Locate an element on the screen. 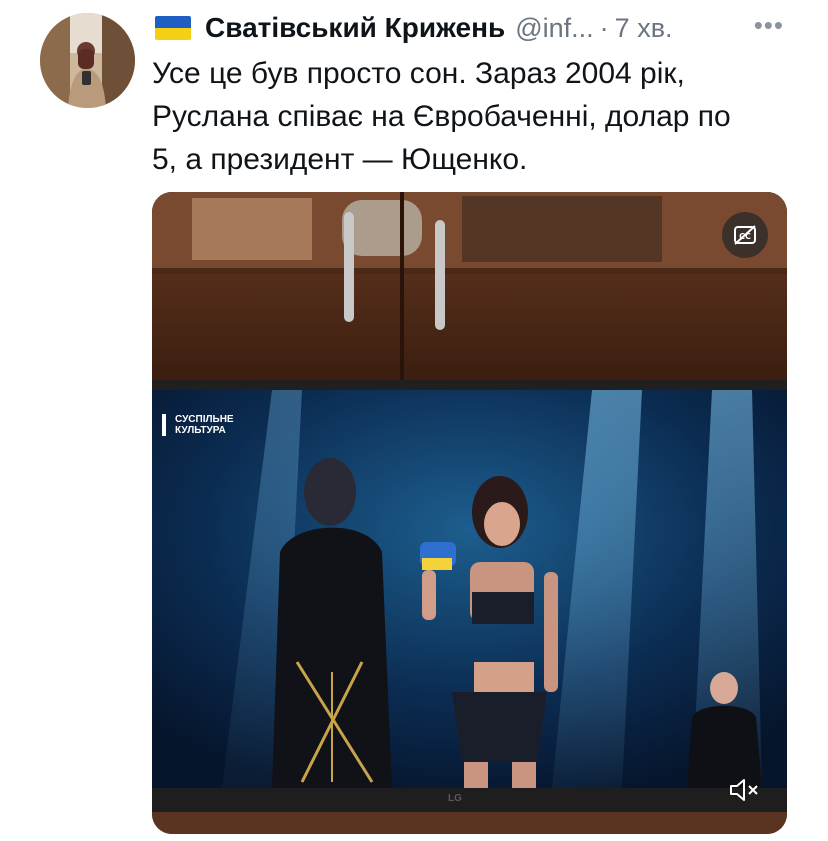 The width and height of the screenshot is (828, 841). channel-logo-line2: КУЛЬТУРА is located at coordinates (200, 430).